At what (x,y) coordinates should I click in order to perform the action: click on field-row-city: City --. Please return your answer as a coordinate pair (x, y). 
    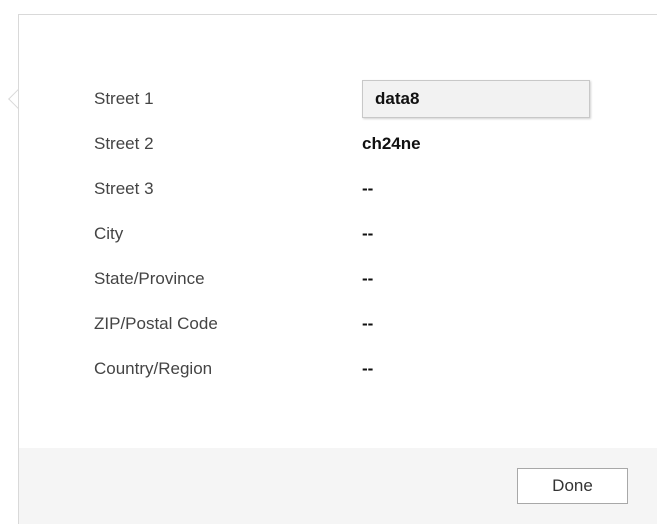
    Looking at the image, I should click on (342, 233).